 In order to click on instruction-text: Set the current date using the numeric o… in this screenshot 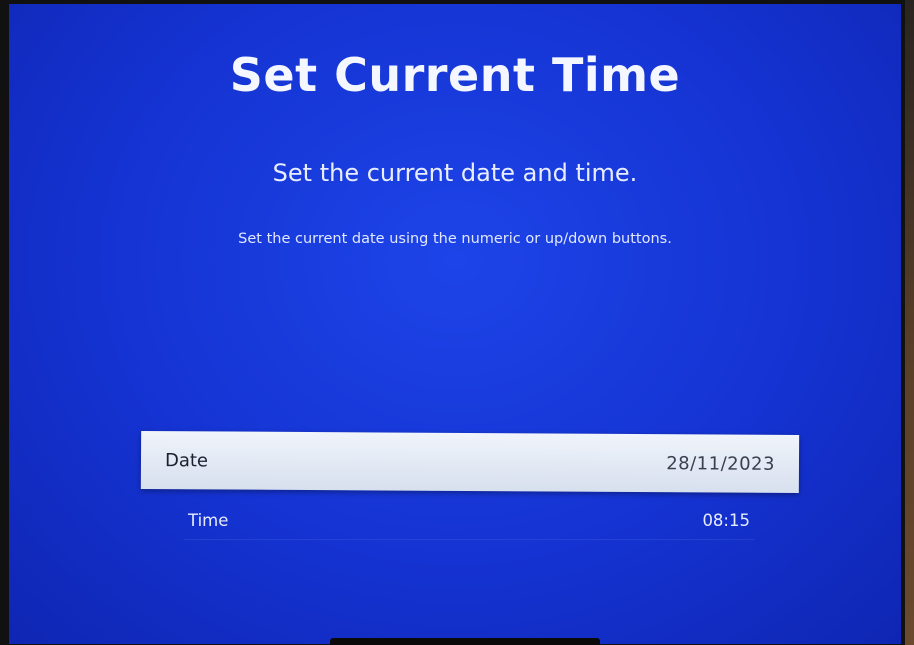, I will do `click(455, 239)`.